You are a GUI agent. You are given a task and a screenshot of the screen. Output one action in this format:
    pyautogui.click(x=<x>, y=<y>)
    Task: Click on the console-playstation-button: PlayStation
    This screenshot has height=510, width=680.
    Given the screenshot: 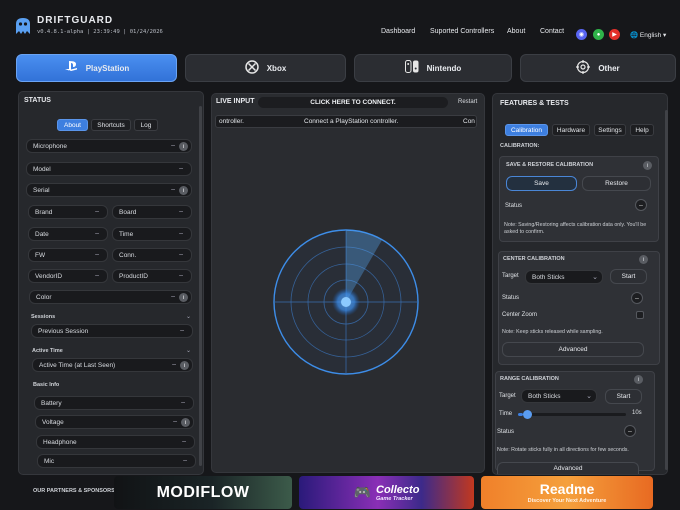 What is the action you would take?
    pyautogui.click(x=96, y=68)
    